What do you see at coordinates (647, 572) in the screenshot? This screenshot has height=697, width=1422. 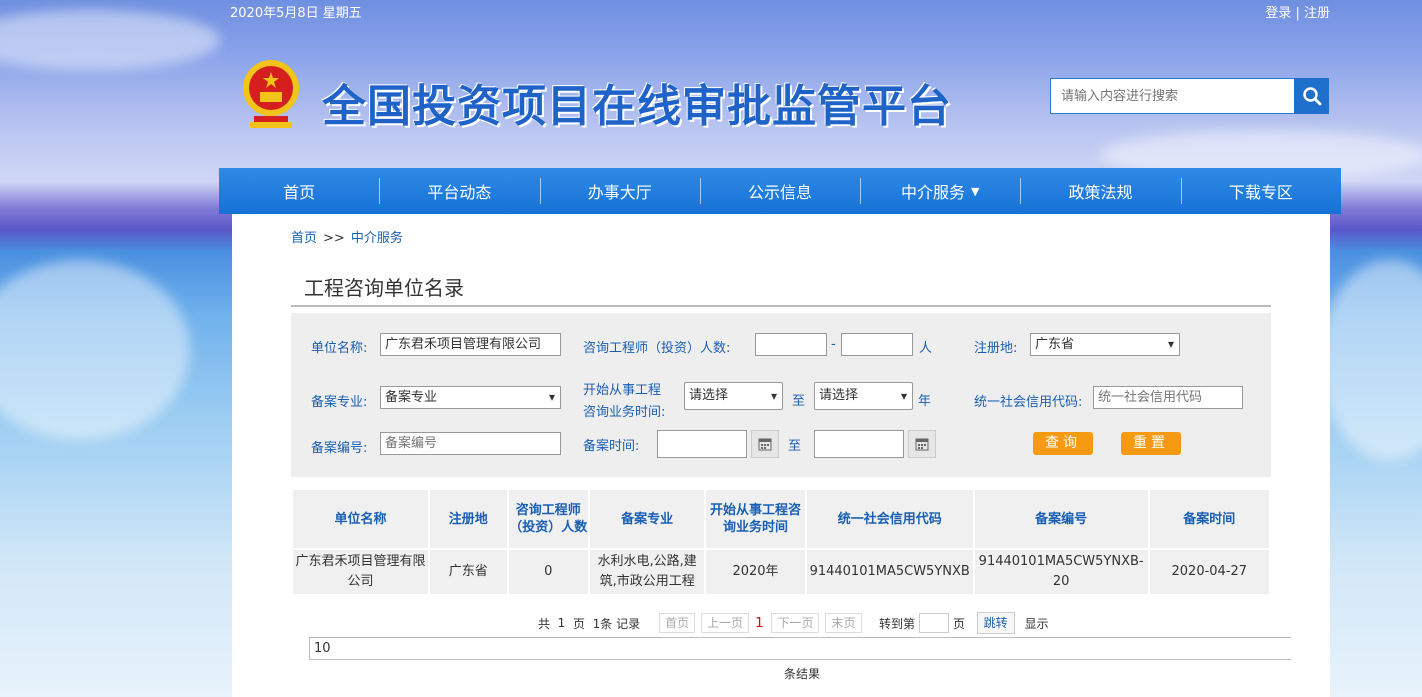 I see `cell-specialty: 水利水电,公路,建筑,市政公用工程` at bounding box center [647, 572].